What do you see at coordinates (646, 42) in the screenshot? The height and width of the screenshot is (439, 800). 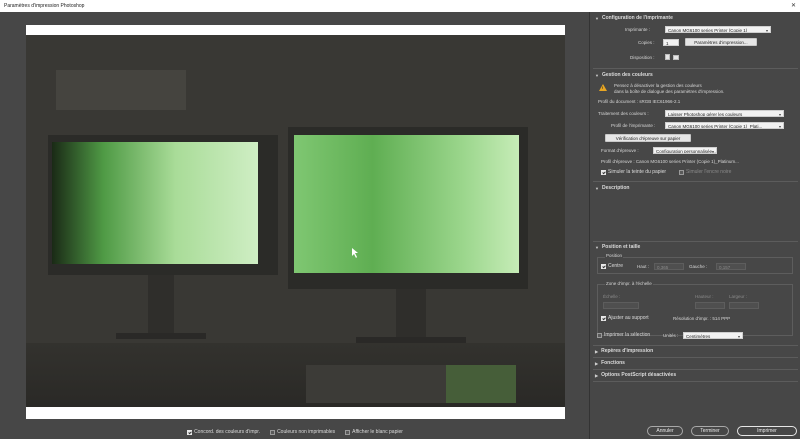 I see `copies-label: Copies :` at bounding box center [646, 42].